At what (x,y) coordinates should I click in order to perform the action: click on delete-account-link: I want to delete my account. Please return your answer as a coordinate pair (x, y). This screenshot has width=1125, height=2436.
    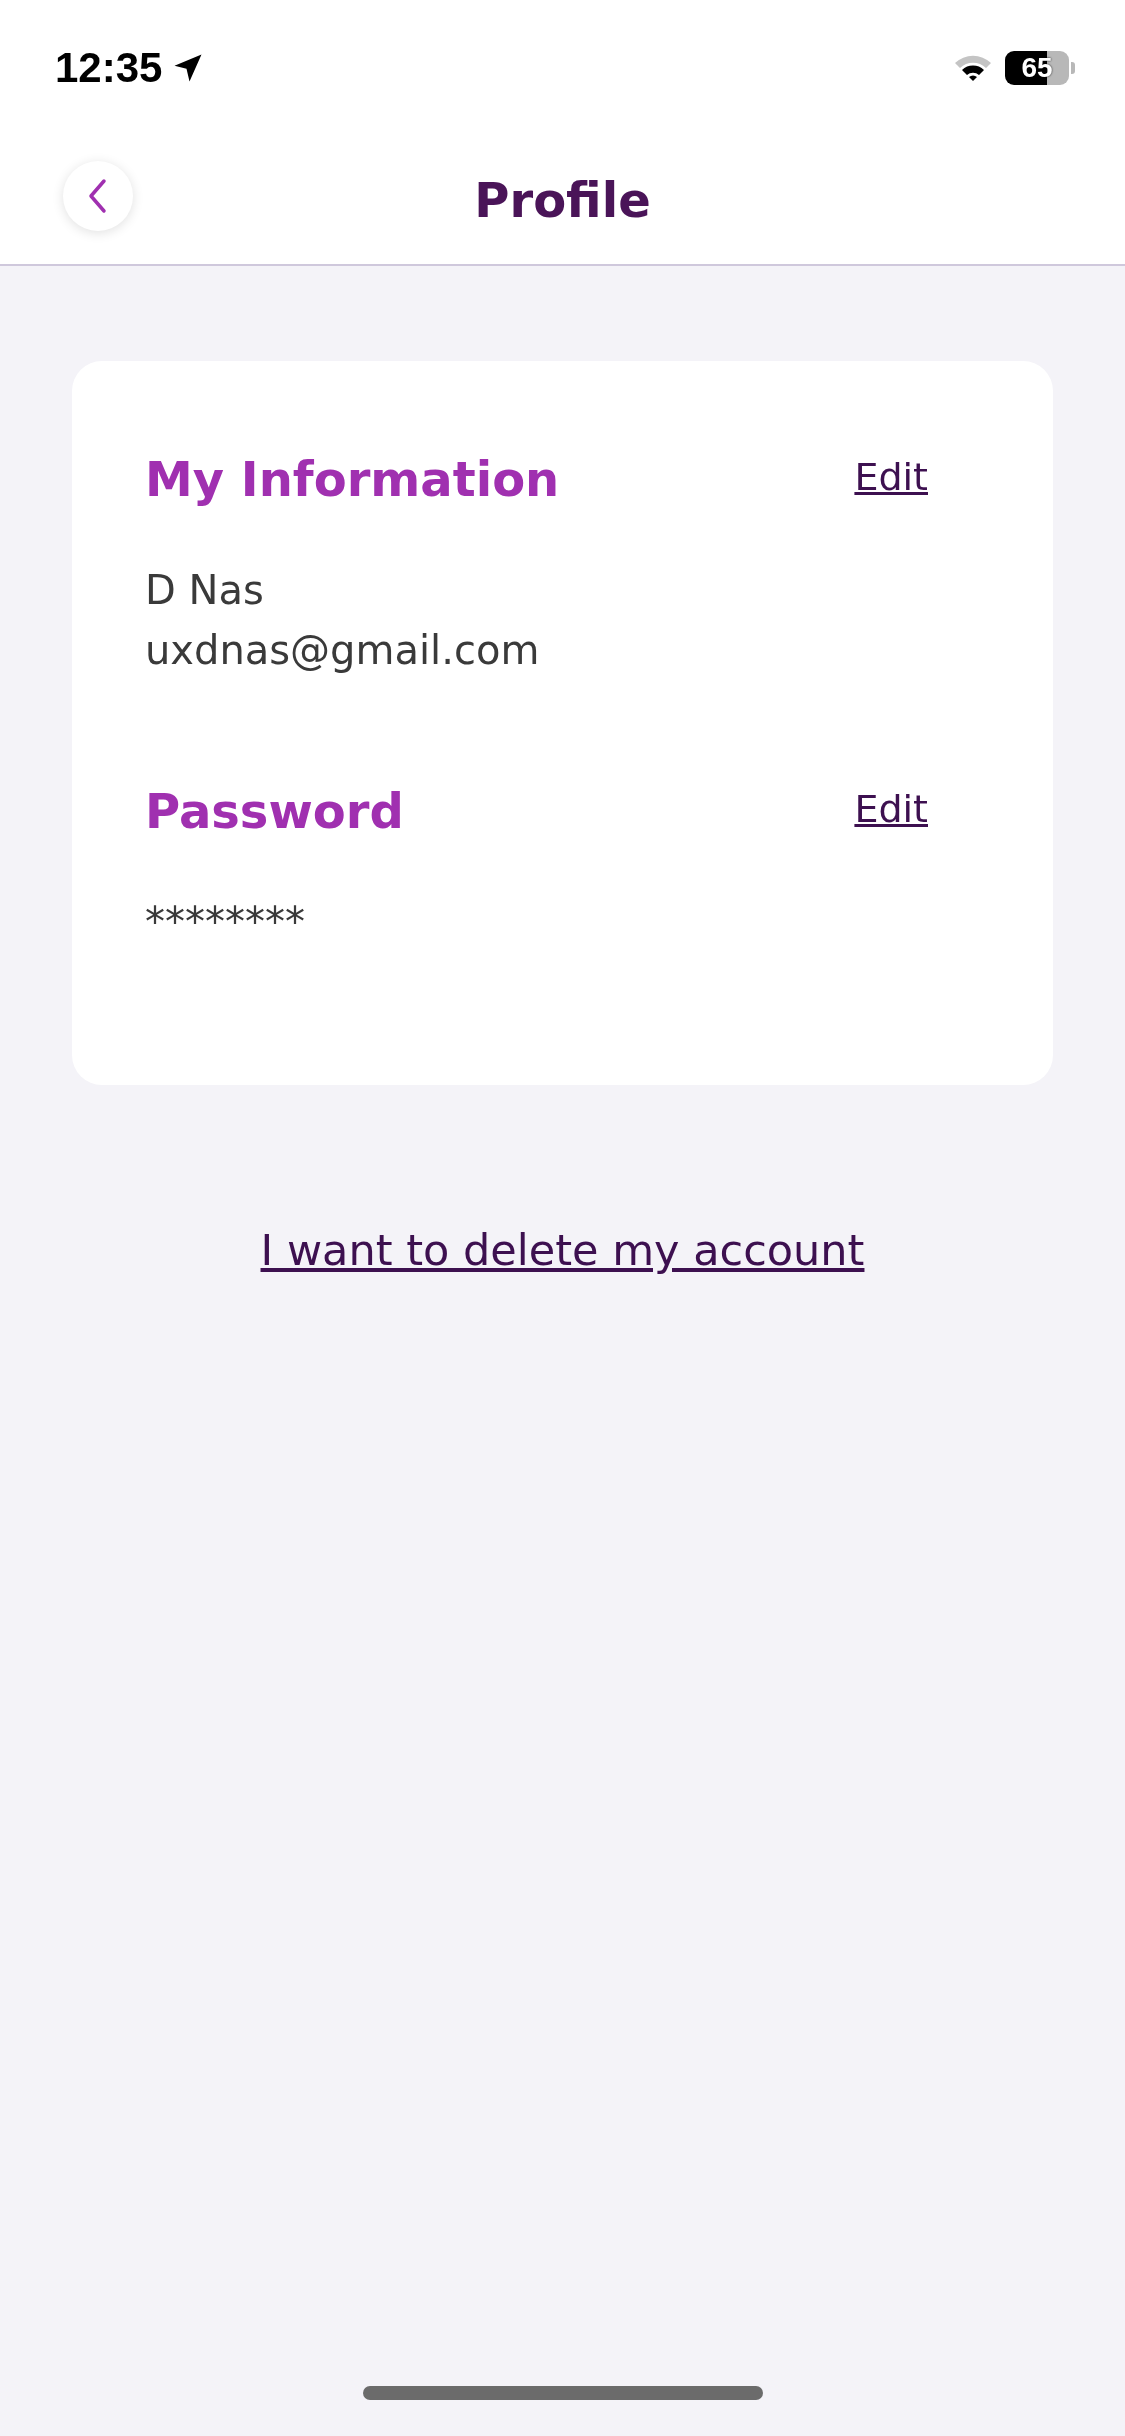
    Looking at the image, I should click on (562, 1250).